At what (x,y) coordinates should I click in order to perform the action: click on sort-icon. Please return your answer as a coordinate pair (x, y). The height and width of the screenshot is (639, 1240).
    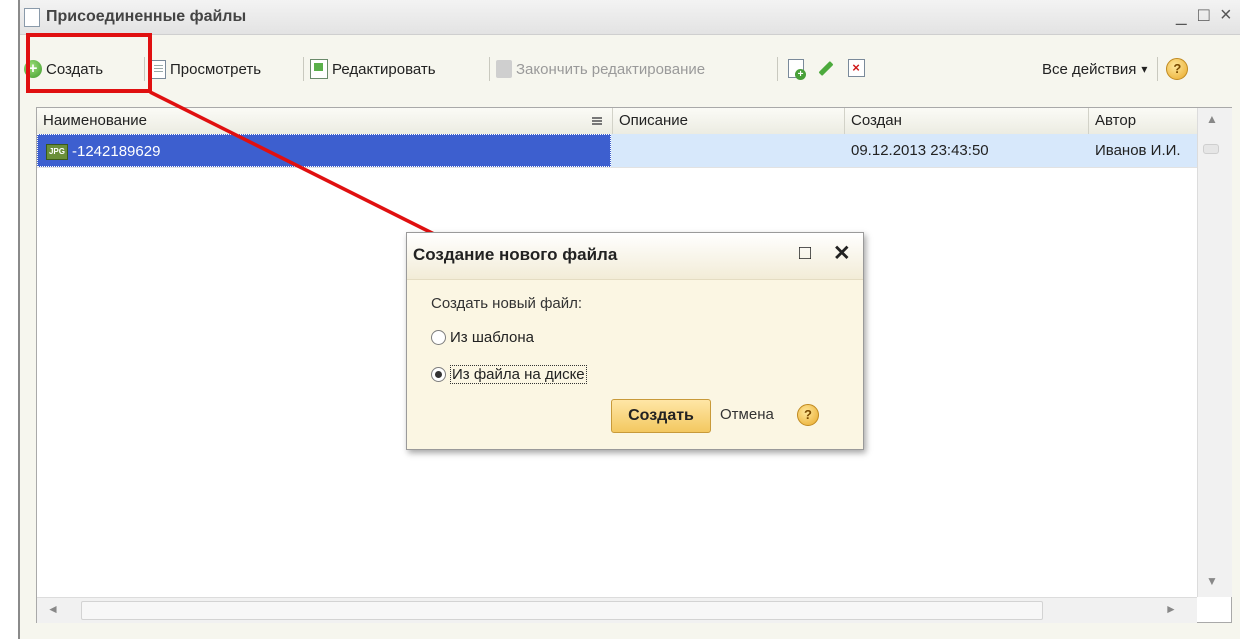
    Looking at the image, I should click on (597, 121).